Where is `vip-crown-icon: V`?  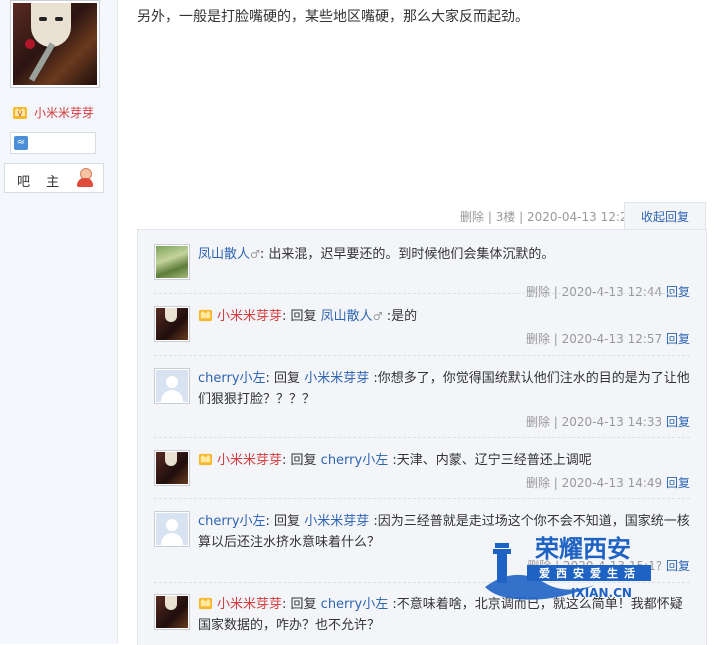 vip-crown-icon: V is located at coordinates (20, 113).